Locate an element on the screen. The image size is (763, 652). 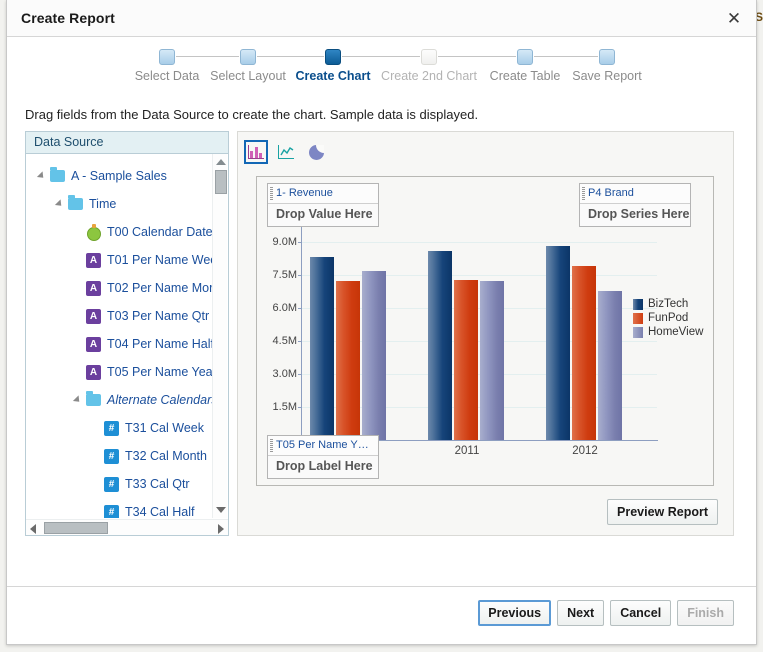
dropzone-series-hint: Drop Series Here is located at coordinates (635, 215).